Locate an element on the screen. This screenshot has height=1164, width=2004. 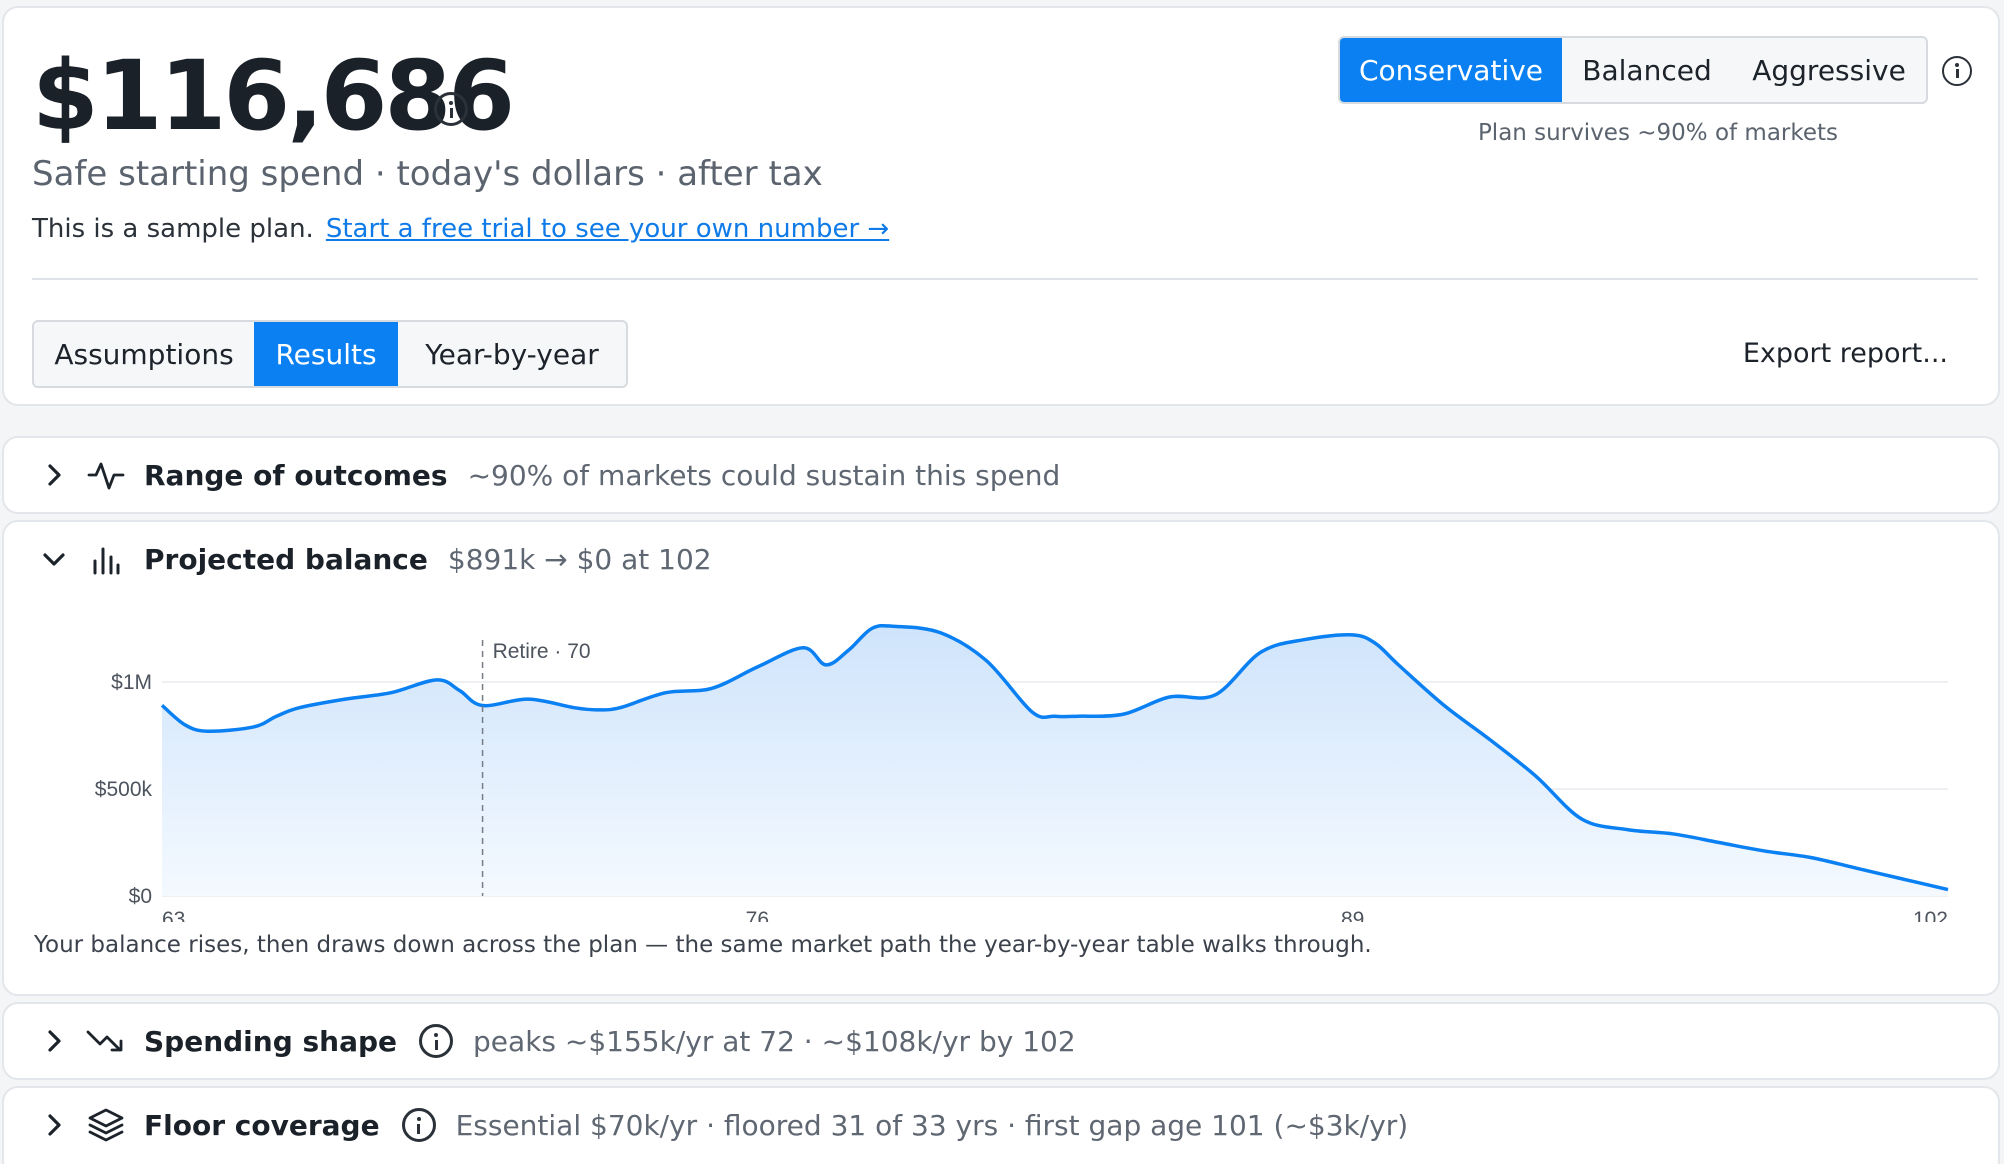
risk-profile-selector: Conservative Balanced Aggressive is located at coordinates (1633, 70).